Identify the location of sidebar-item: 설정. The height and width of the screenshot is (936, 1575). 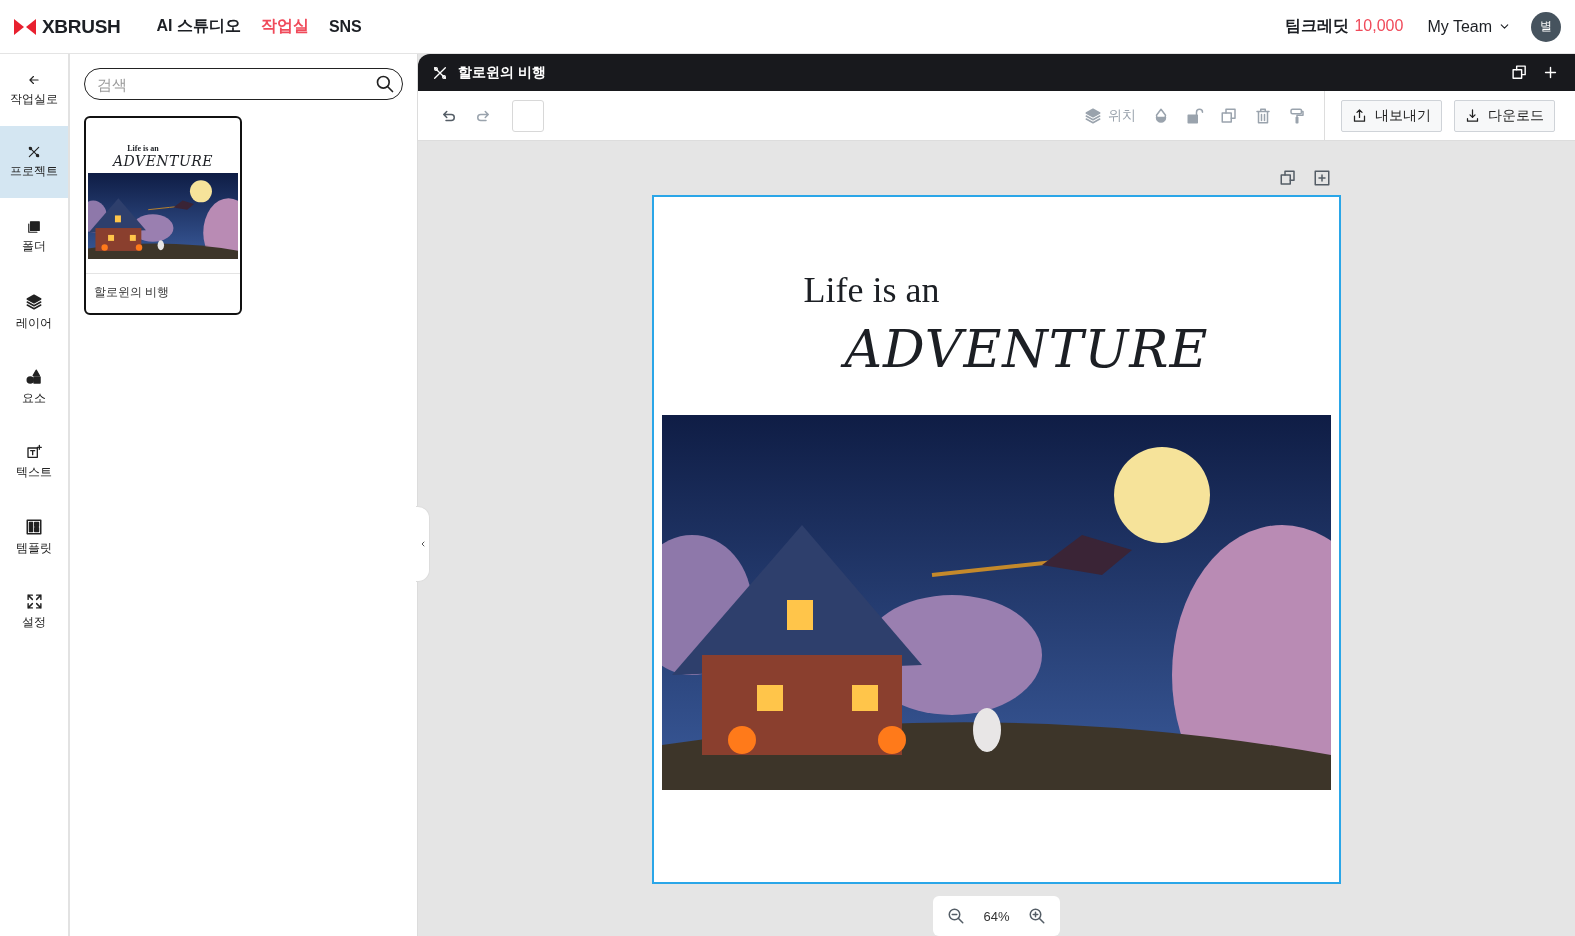
(34, 612).